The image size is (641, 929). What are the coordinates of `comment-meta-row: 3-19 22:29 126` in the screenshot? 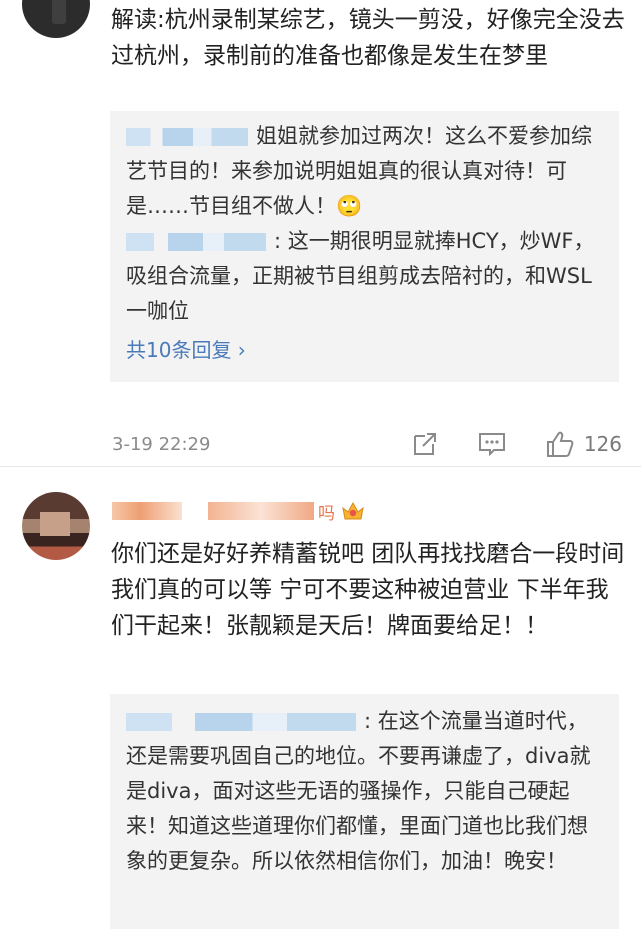 It's located at (367, 444).